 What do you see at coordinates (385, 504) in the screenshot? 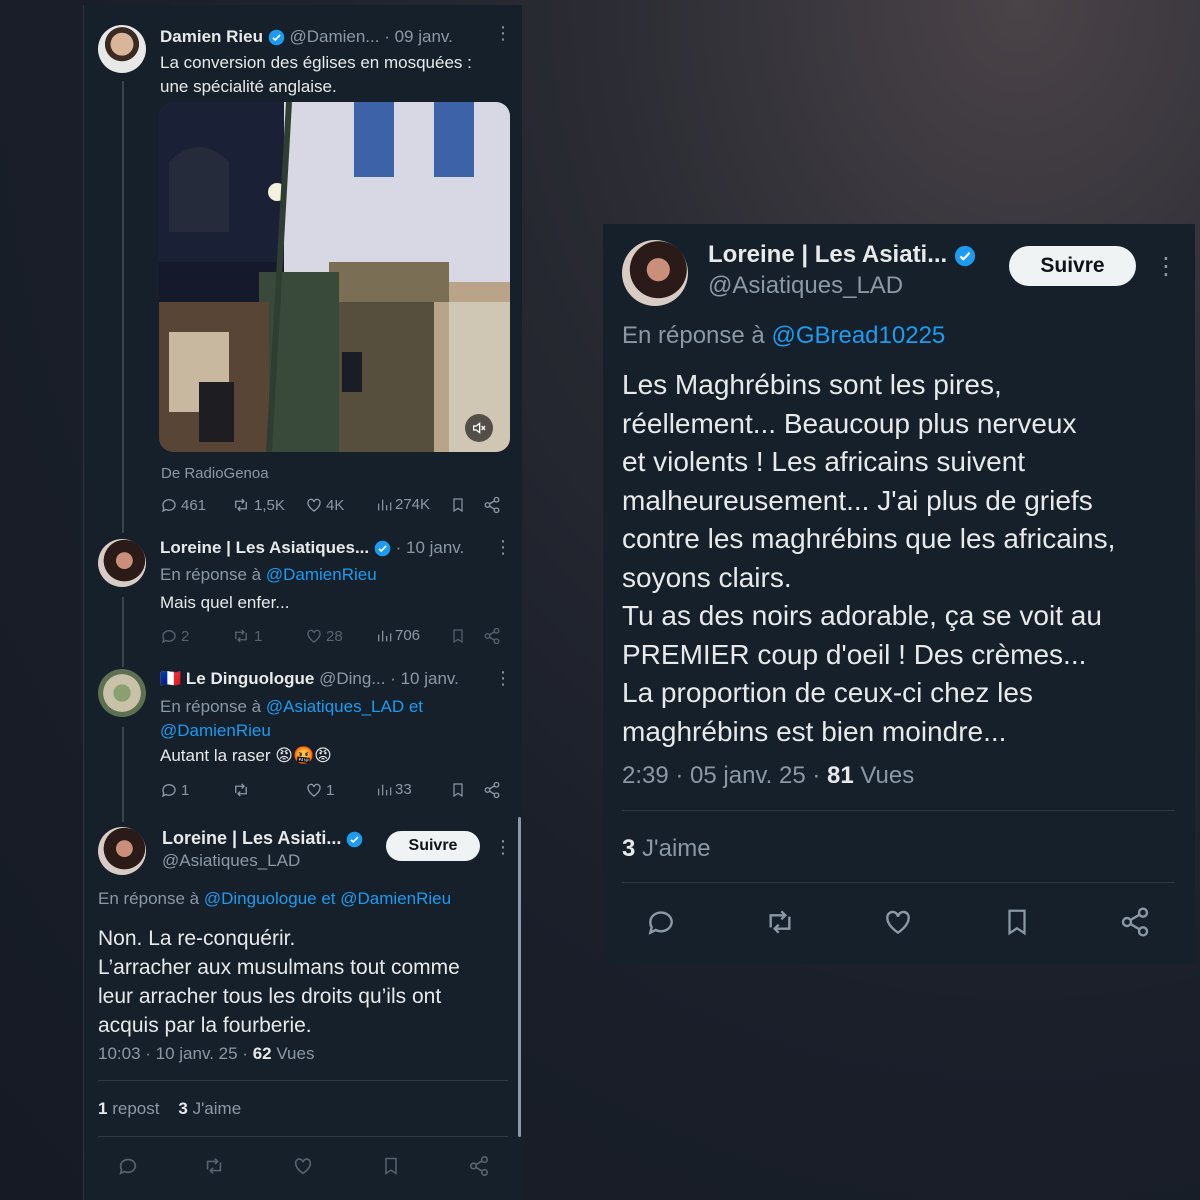
I see `views-chart-icon` at bounding box center [385, 504].